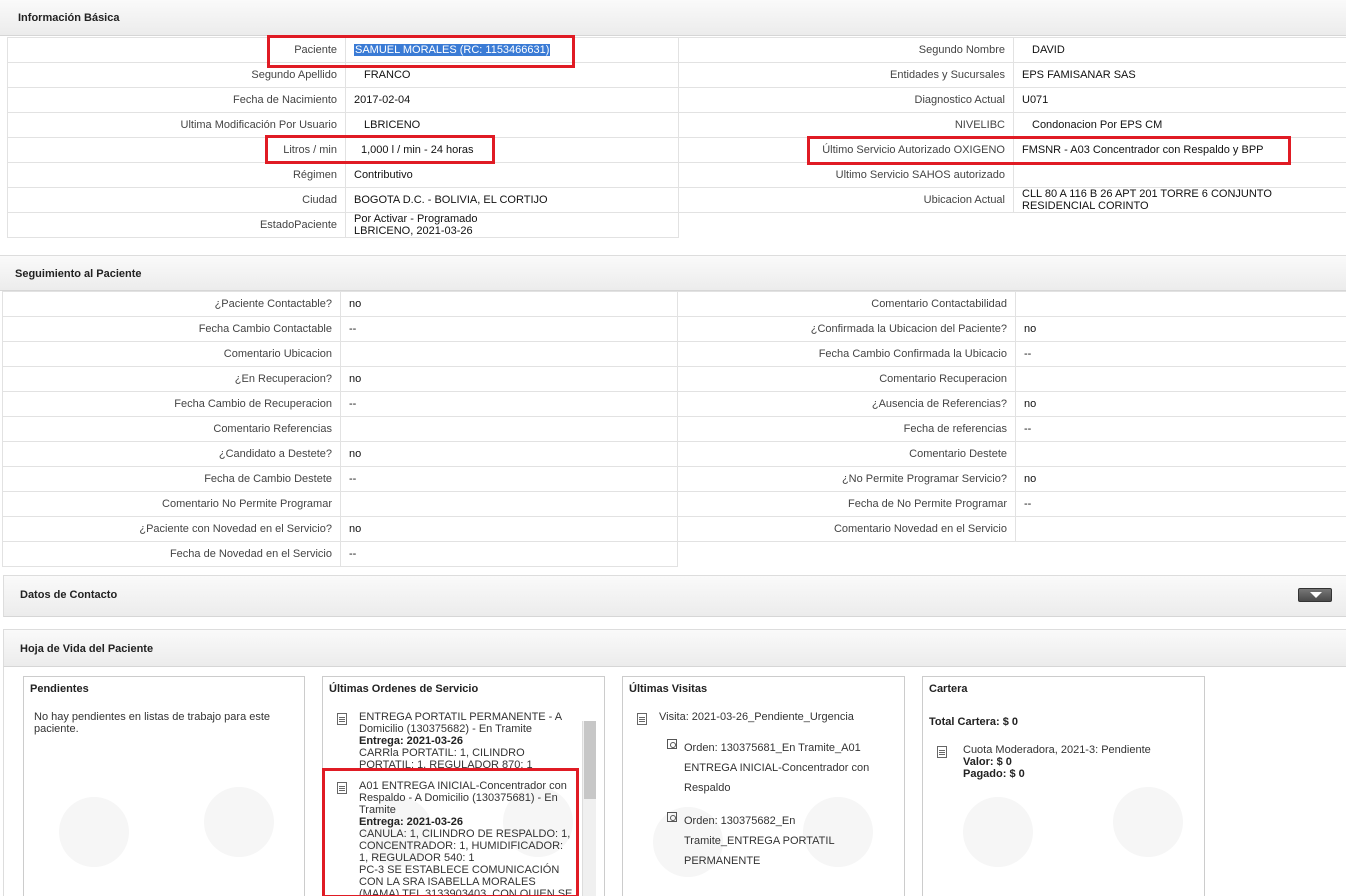  Describe the element at coordinates (417, 858) in the screenshot. I see `order-line: 1, REGULADOR 540: 1` at that location.